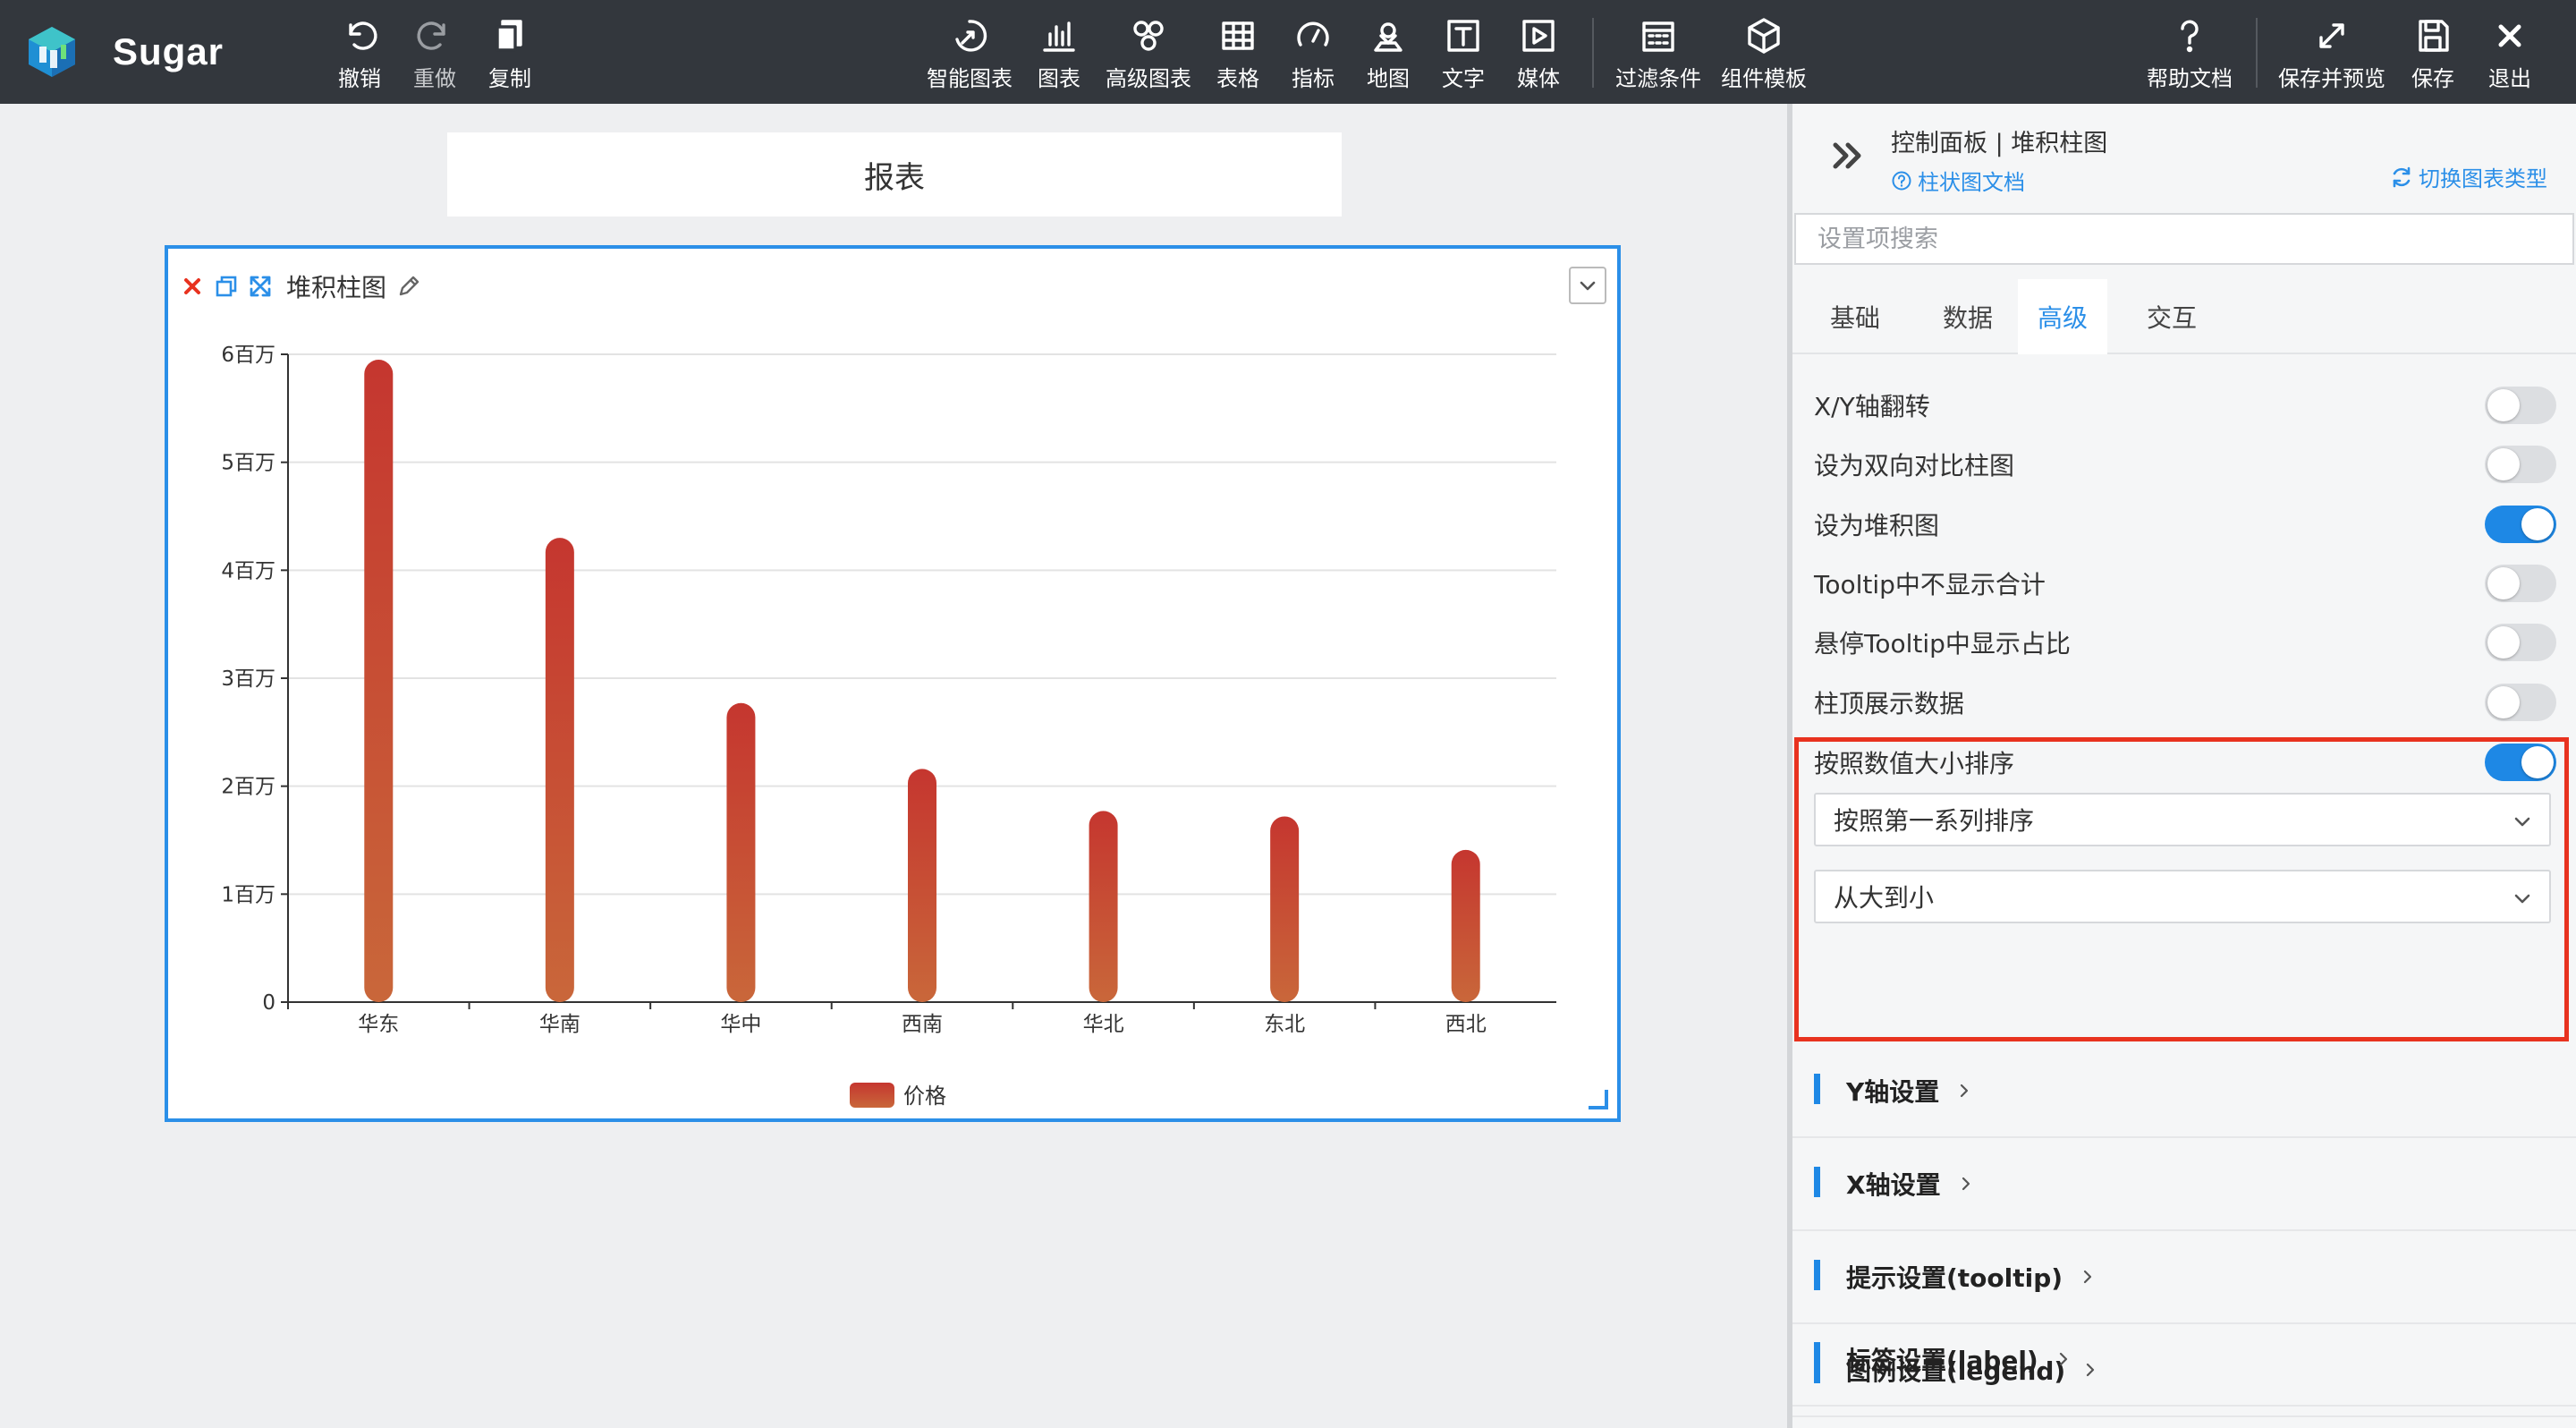 This screenshot has width=2576, height=1428. I want to click on text-button: 文字, so click(1463, 54).